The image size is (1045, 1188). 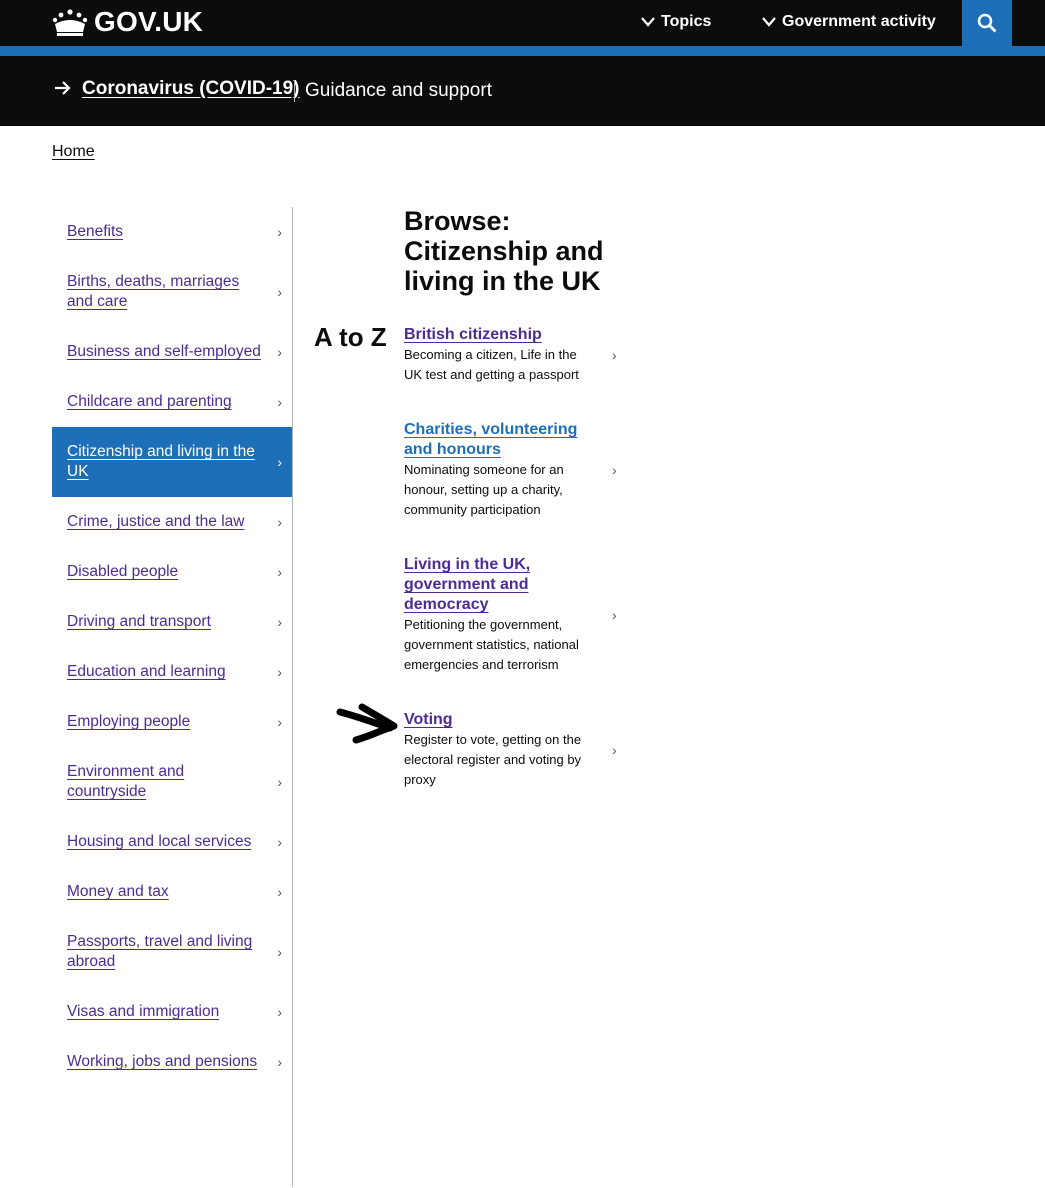 What do you see at coordinates (63, 88) in the screenshot?
I see `arrow-right-icon` at bounding box center [63, 88].